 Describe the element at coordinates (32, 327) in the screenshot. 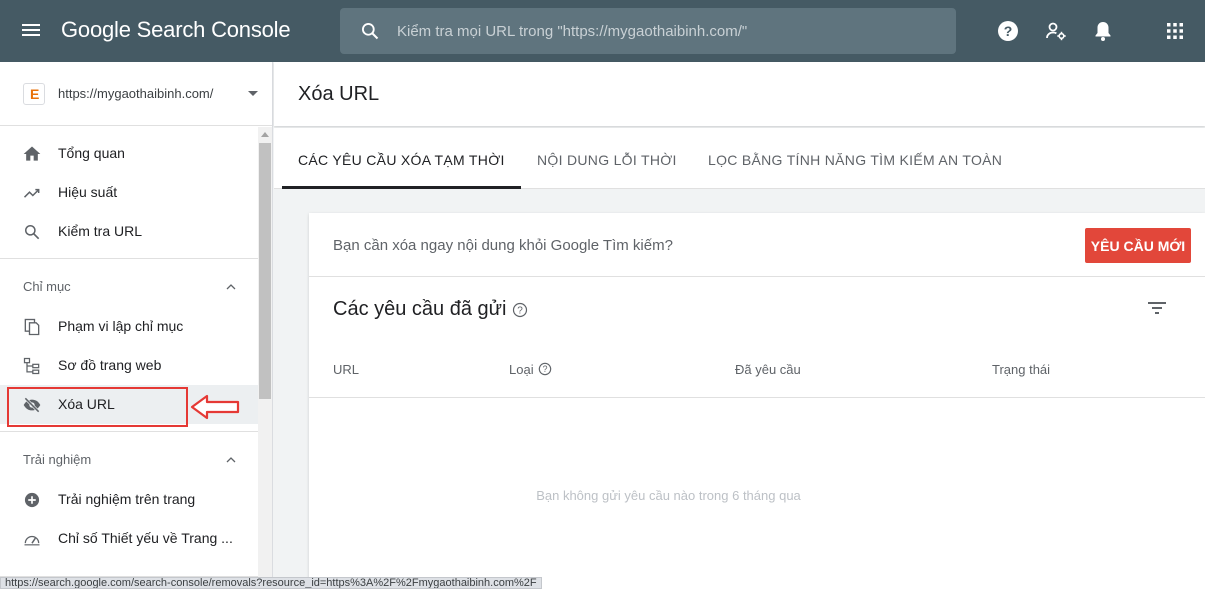

I see `copy-icon` at that location.